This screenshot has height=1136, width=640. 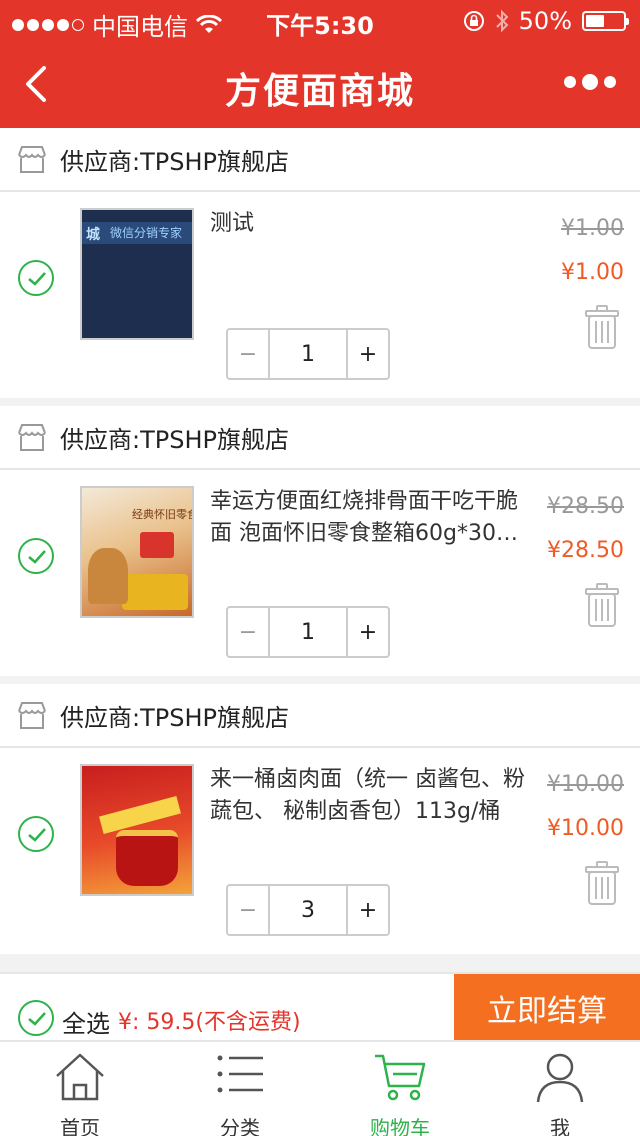 What do you see at coordinates (137, 552) in the screenshot?
I see `product-thumbnail: 经典怀旧零食` at bounding box center [137, 552].